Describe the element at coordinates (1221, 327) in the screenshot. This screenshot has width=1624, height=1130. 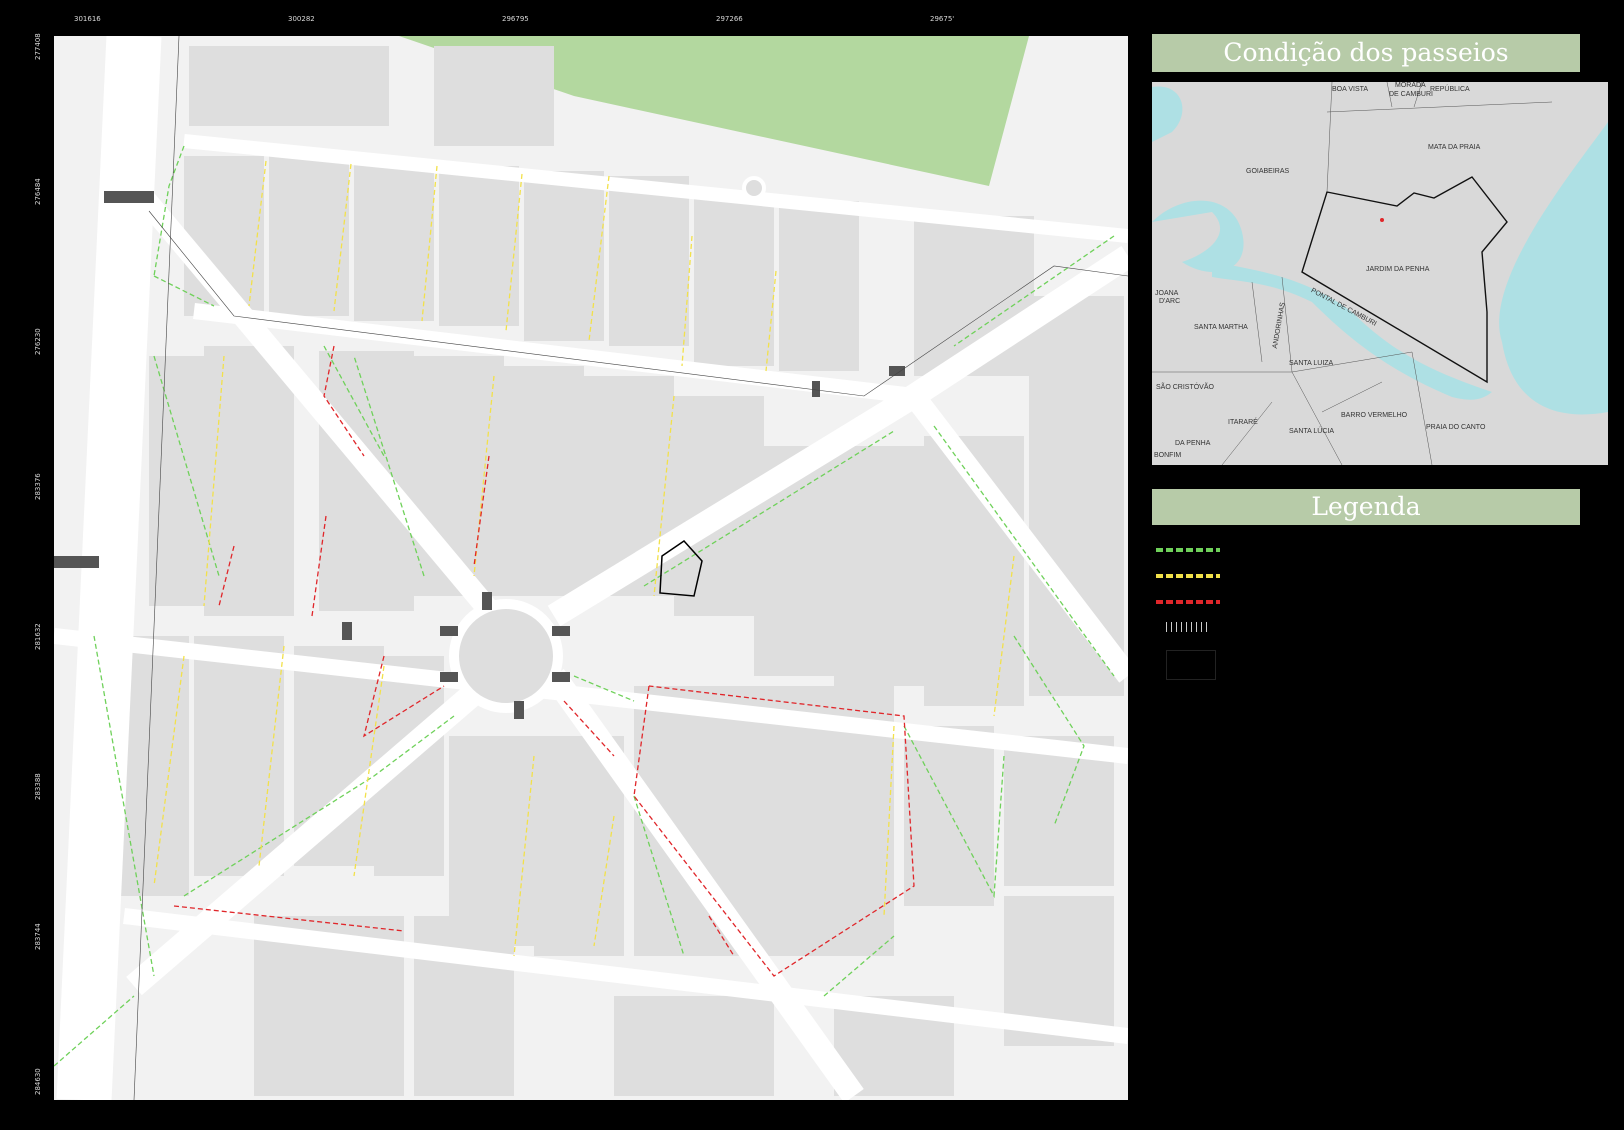
I see `label-santa-martha: SANTA MARTHA` at that location.